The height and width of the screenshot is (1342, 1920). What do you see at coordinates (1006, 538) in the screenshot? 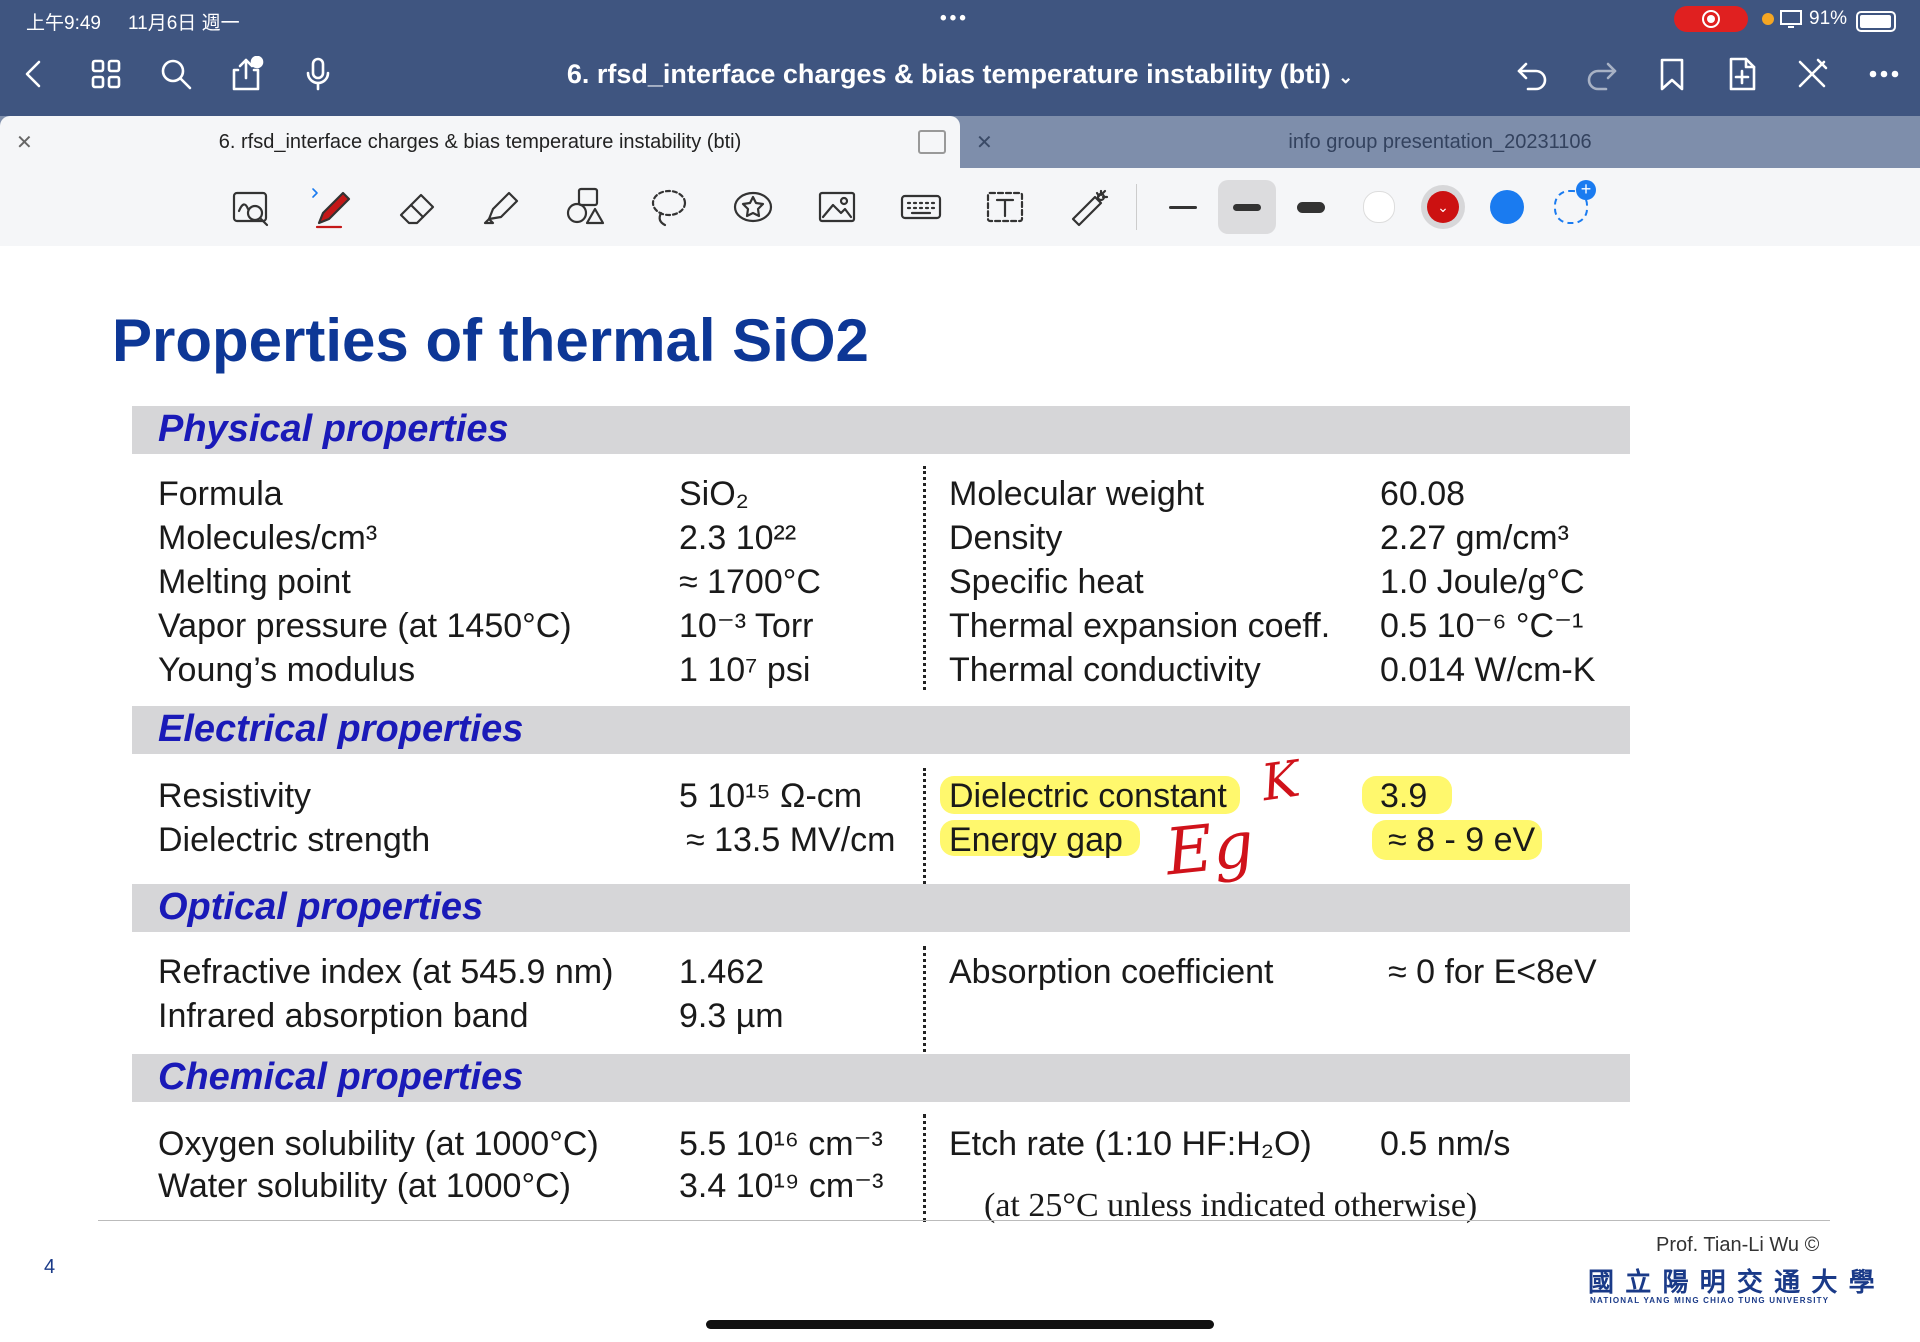
I see `property-label: Density` at bounding box center [1006, 538].